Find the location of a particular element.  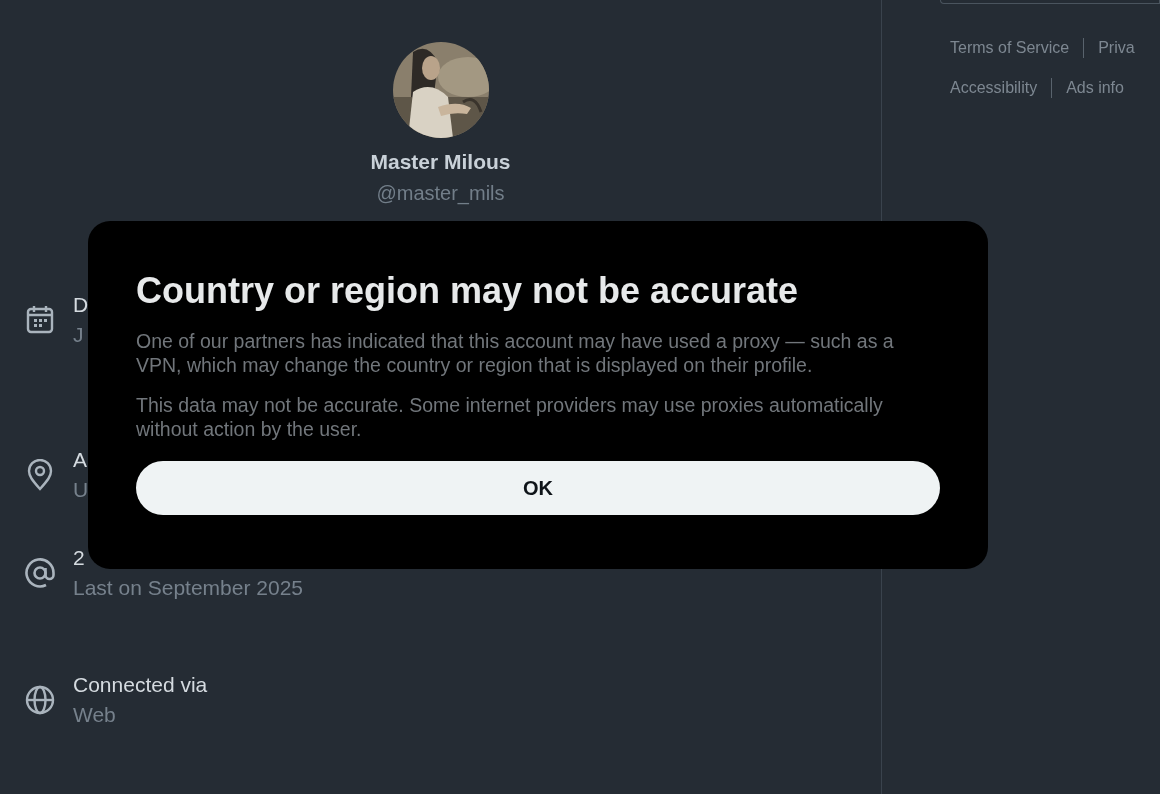

detail-label: A is located at coordinates (80, 459).